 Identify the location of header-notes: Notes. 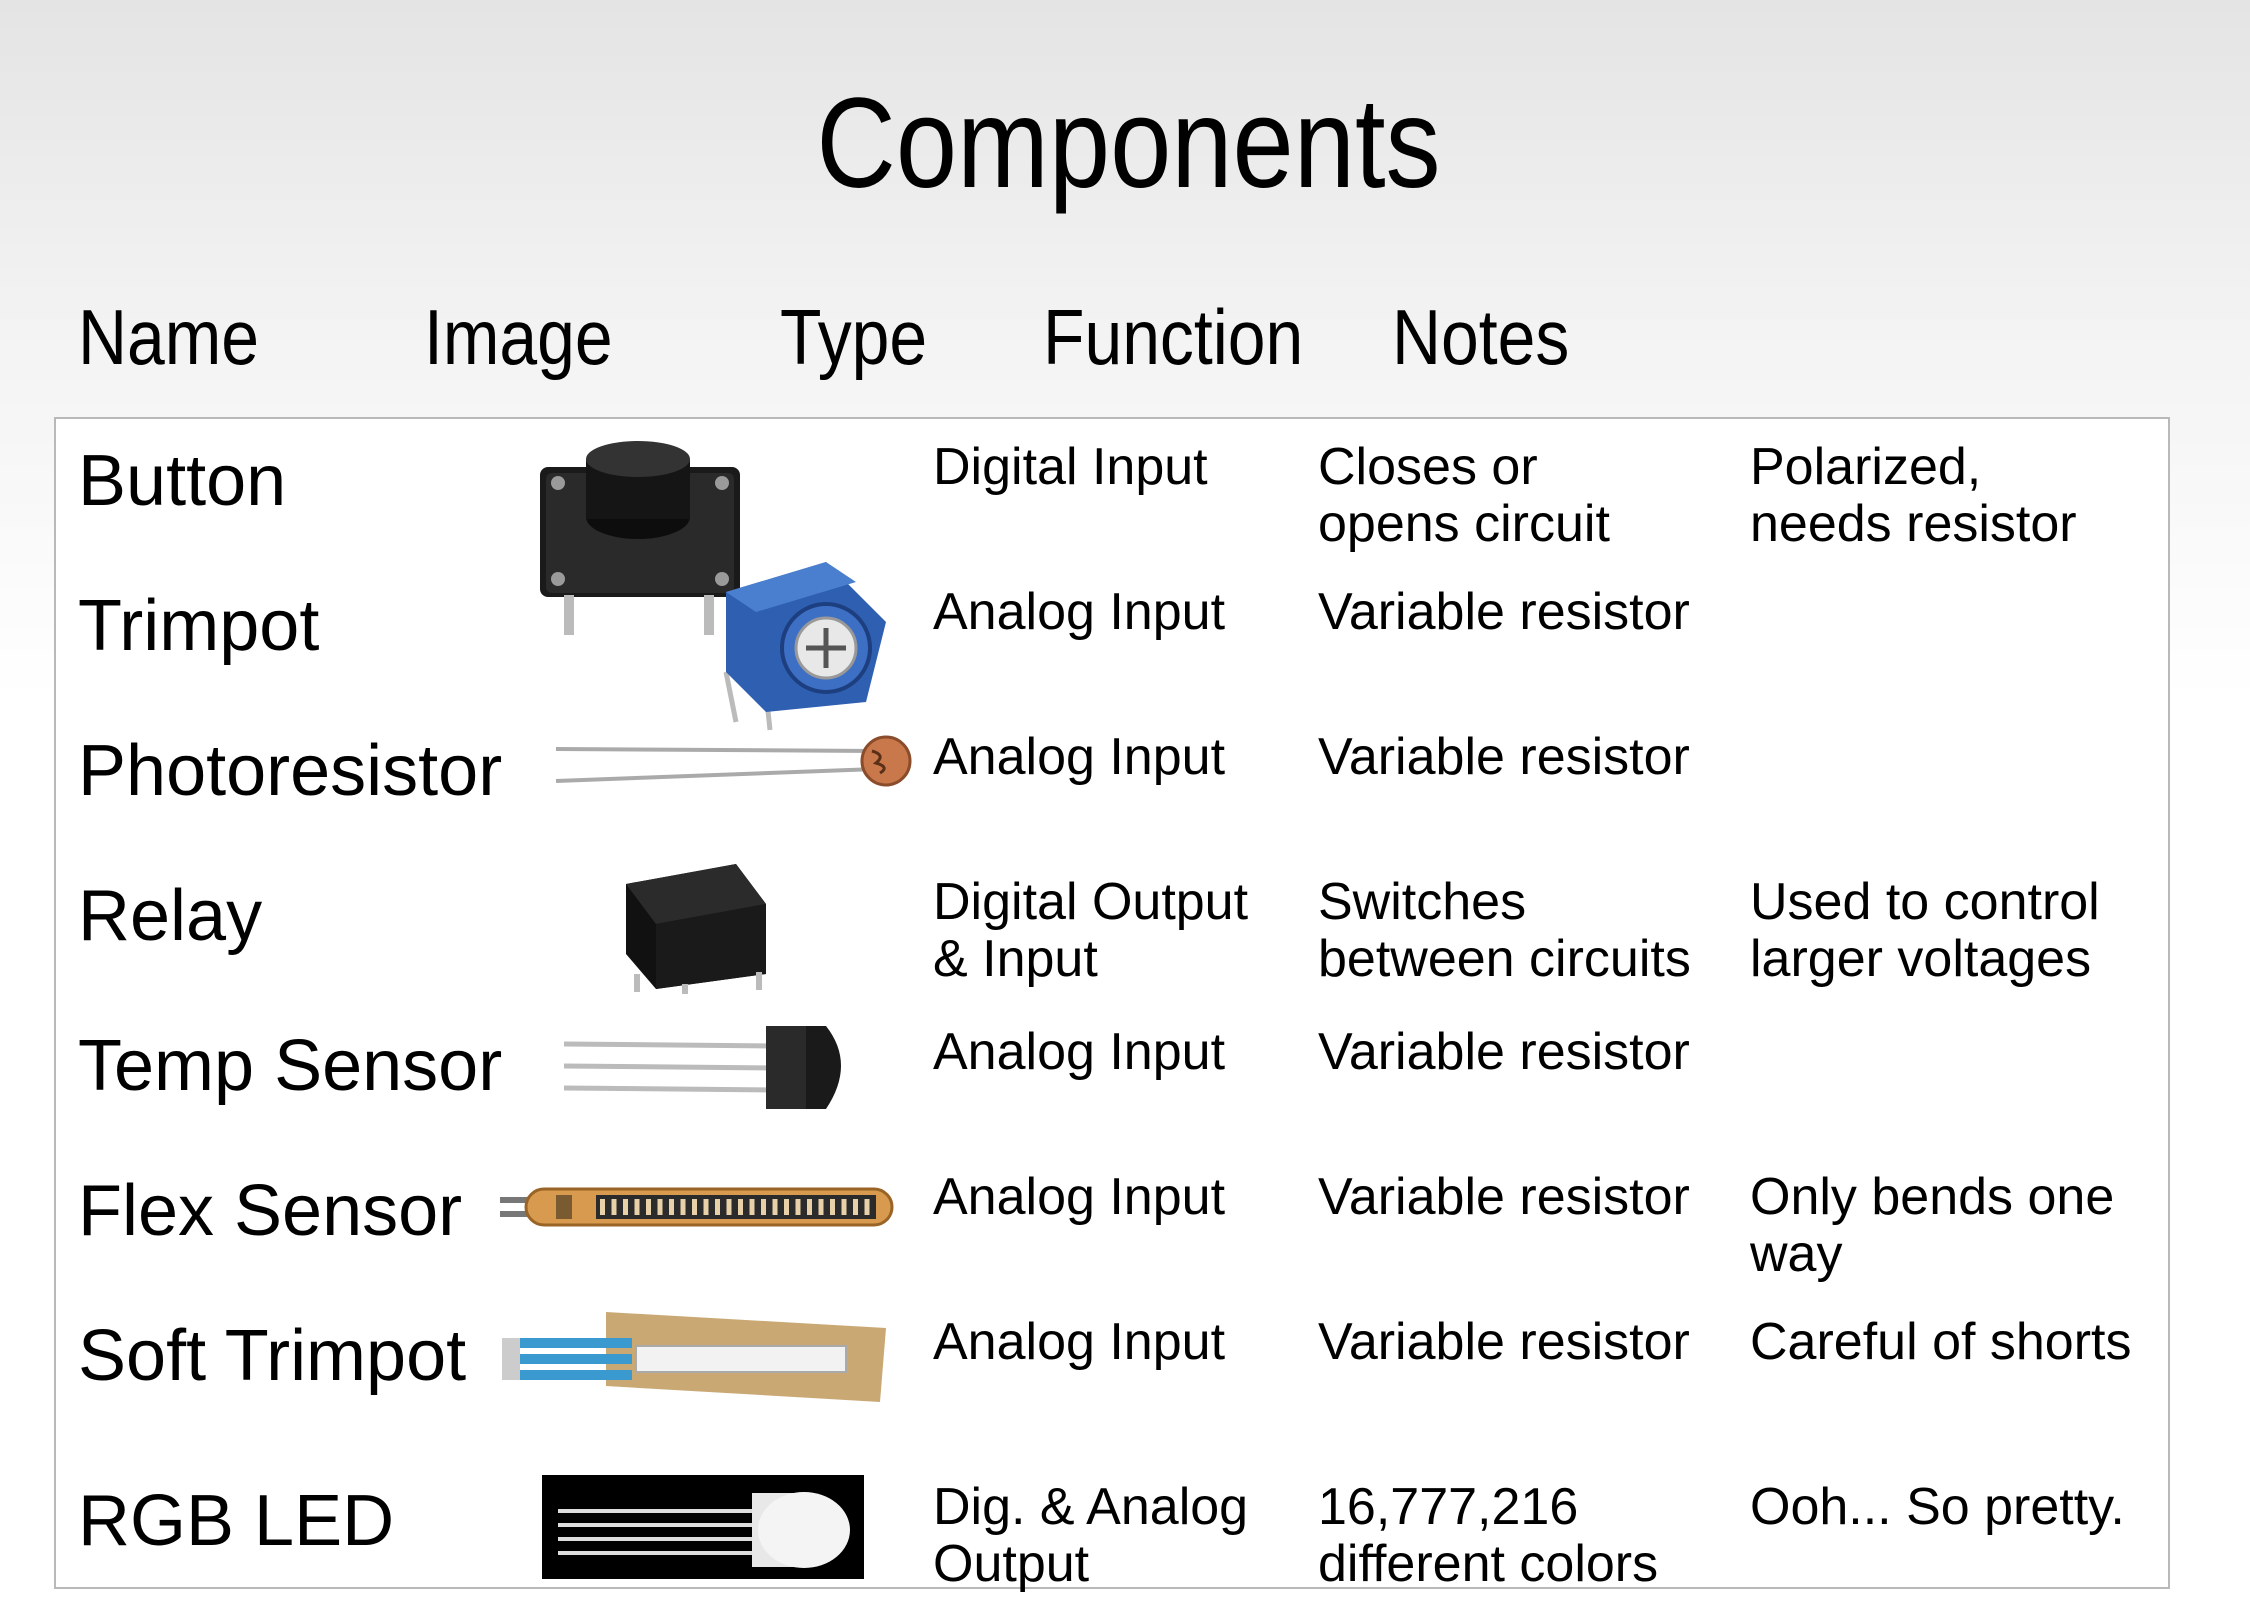
(1481, 337).